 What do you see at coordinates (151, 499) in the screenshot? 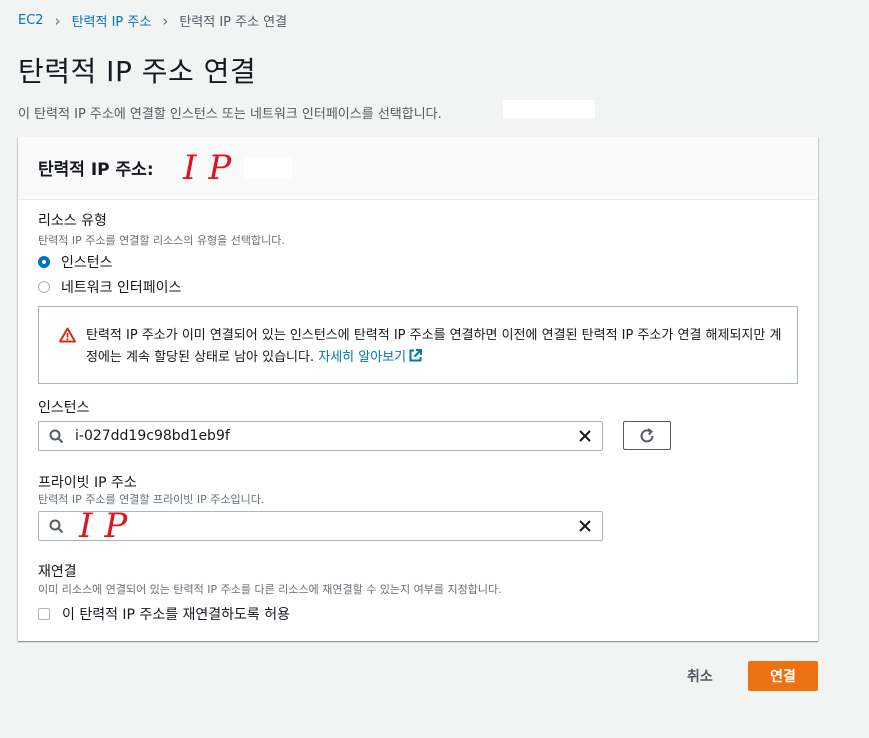
I see `private-ip-description: 탄력적 IP 주소를 연결할 프라이빗 IP 주소입니다.` at bounding box center [151, 499].